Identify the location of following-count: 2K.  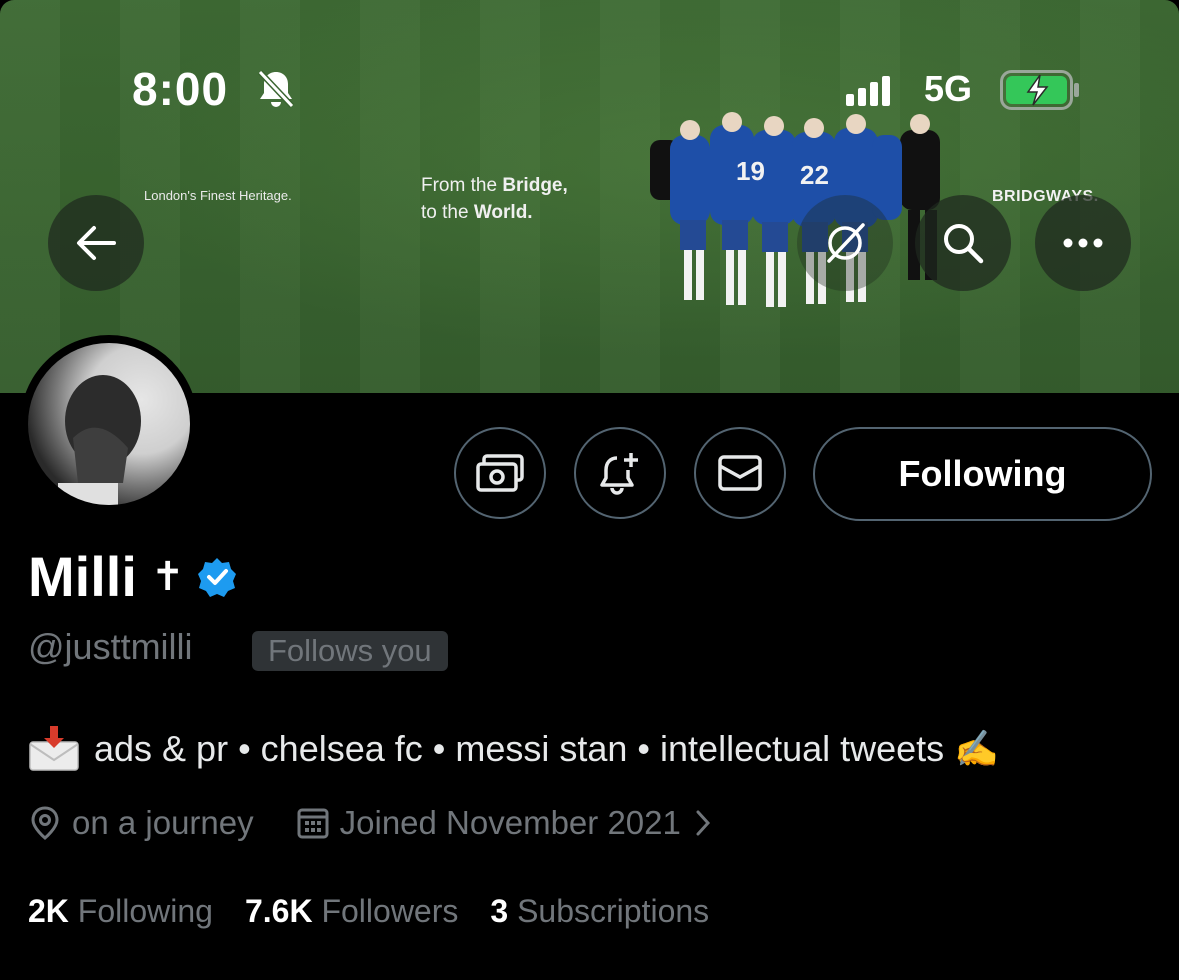
(48, 911).